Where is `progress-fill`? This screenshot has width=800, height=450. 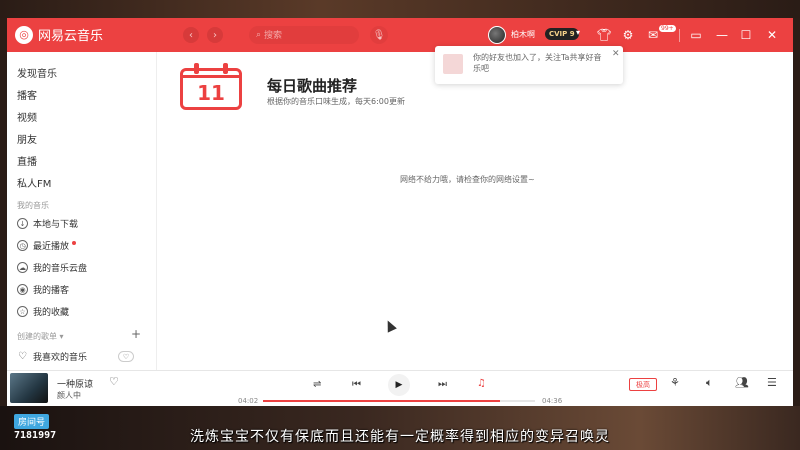 progress-fill is located at coordinates (381, 401).